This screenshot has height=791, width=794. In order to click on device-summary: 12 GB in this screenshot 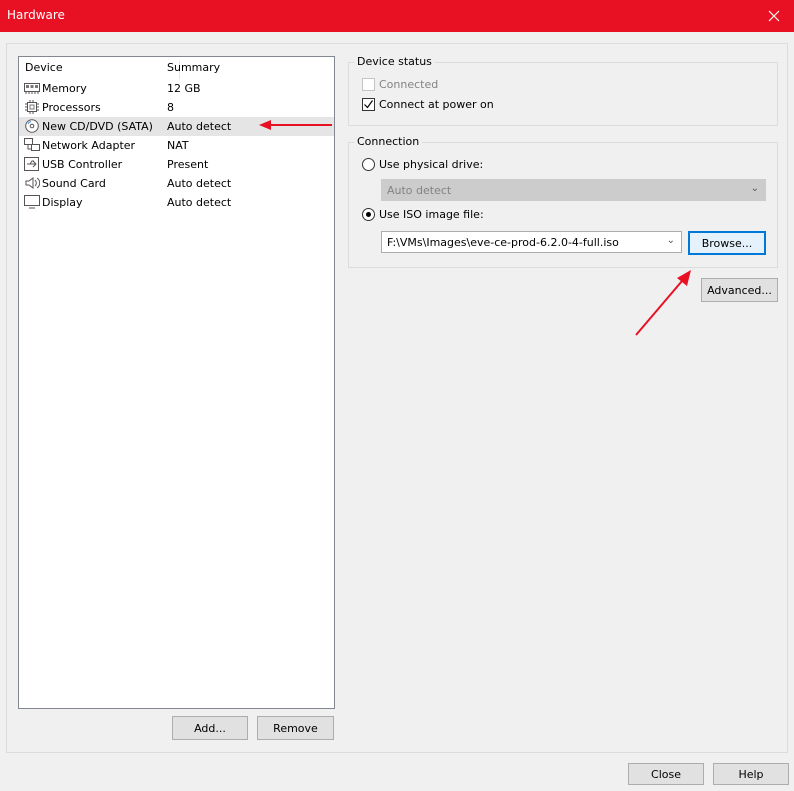, I will do `click(184, 88)`.